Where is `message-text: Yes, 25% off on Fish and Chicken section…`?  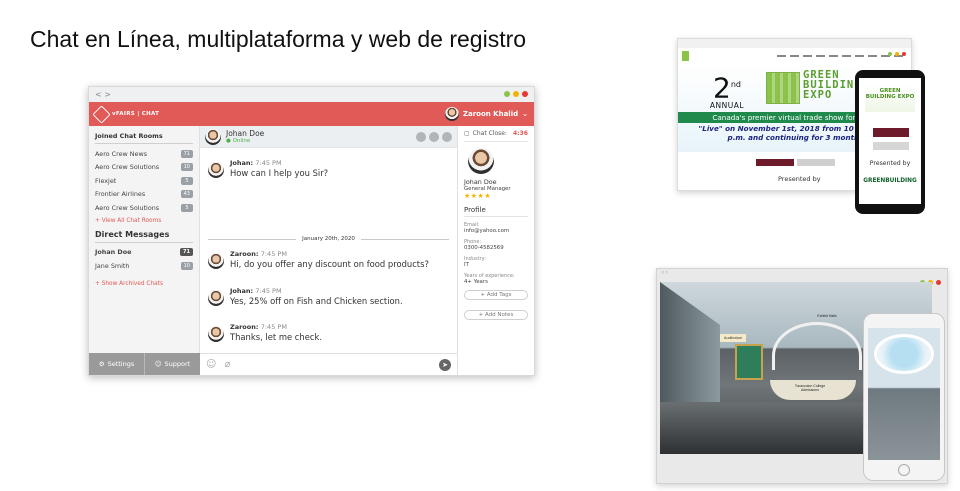
message-text: Yes, 25% off on Fish and Chicken section… is located at coordinates (316, 301).